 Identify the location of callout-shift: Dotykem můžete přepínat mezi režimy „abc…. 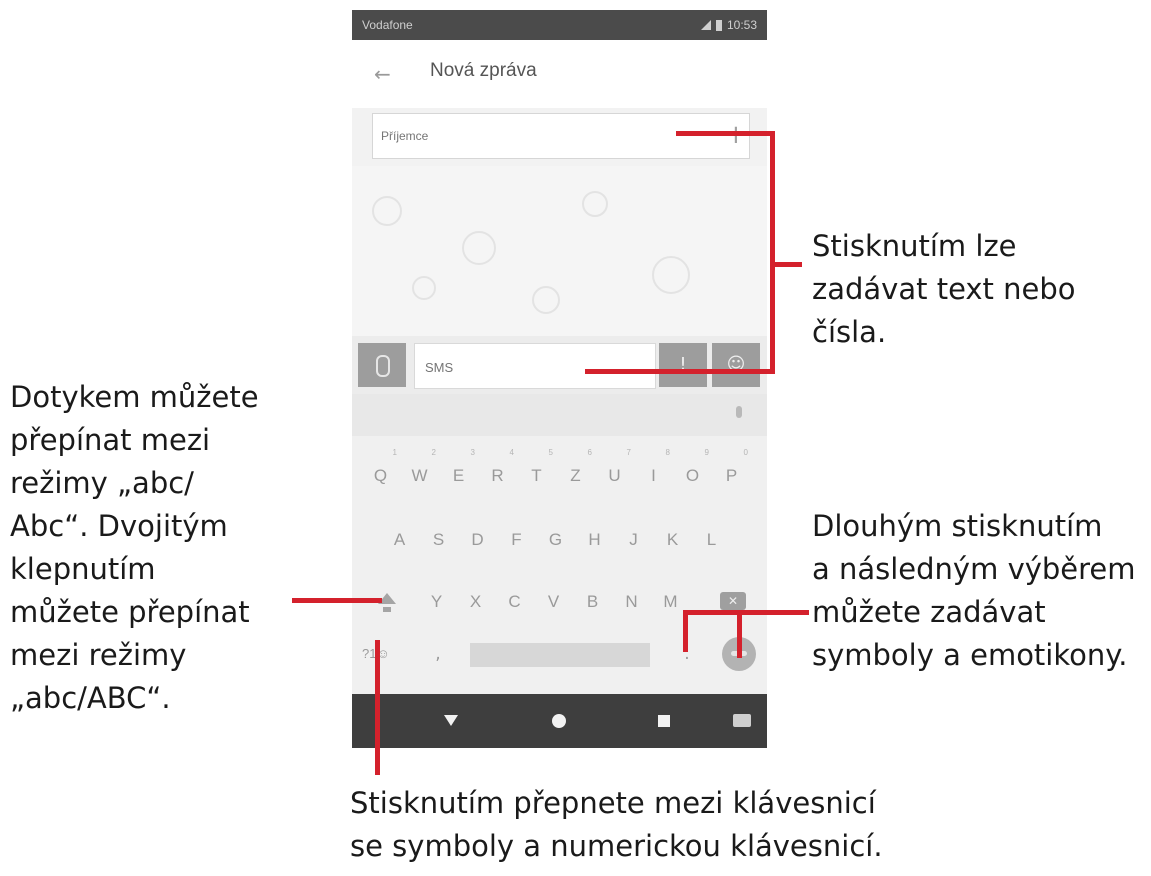
(134, 547).